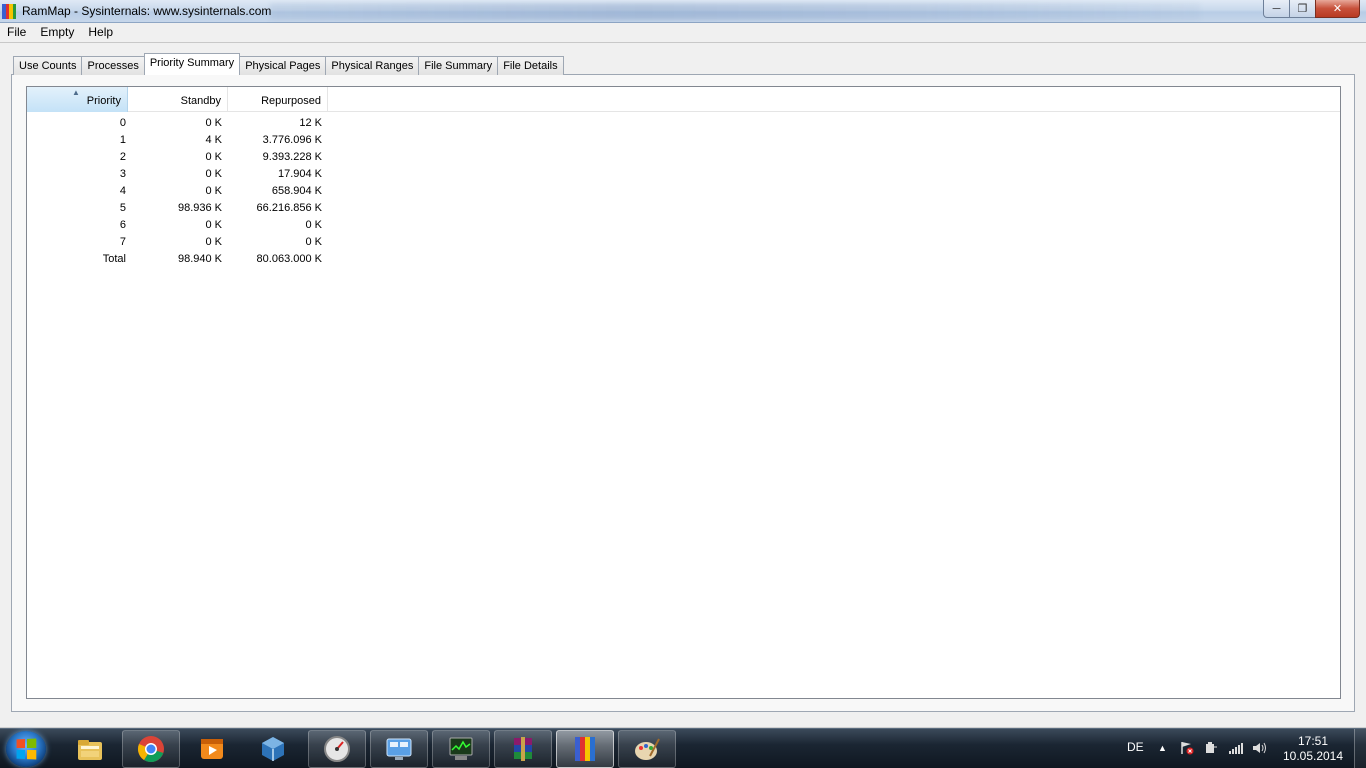 This screenshot has width=1366, height=768. I want to click on tab-use-counts: Use Counts, so click(48, 65).